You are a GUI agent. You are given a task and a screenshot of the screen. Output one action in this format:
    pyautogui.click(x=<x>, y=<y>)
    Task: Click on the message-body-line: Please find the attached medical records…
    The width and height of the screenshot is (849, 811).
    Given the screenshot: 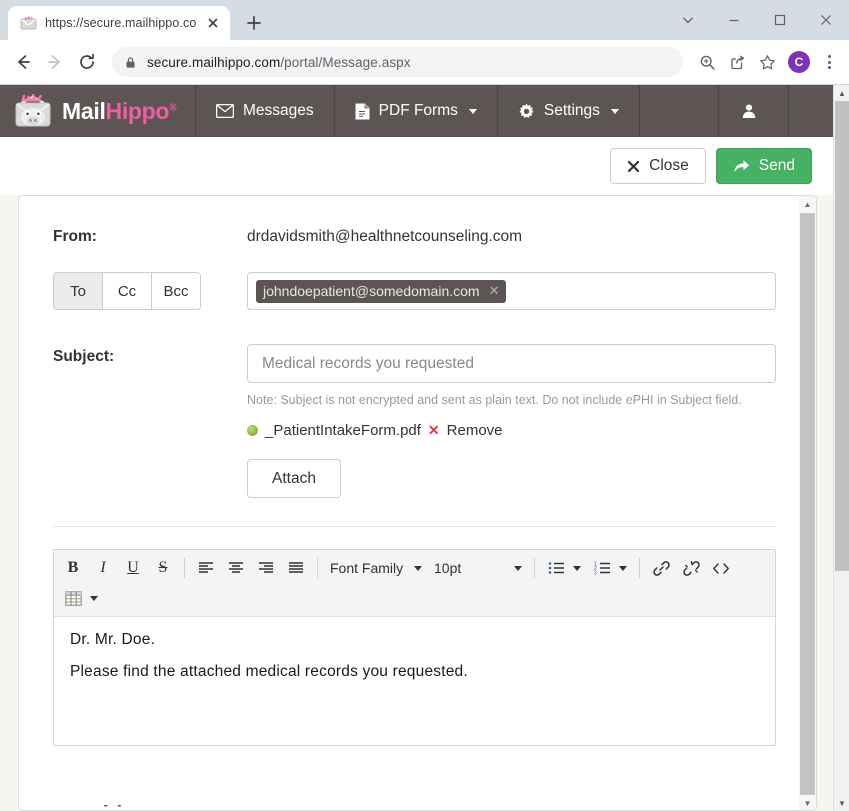 What is the action you would take?
    pyautogui.click(x=269, y=671)
    